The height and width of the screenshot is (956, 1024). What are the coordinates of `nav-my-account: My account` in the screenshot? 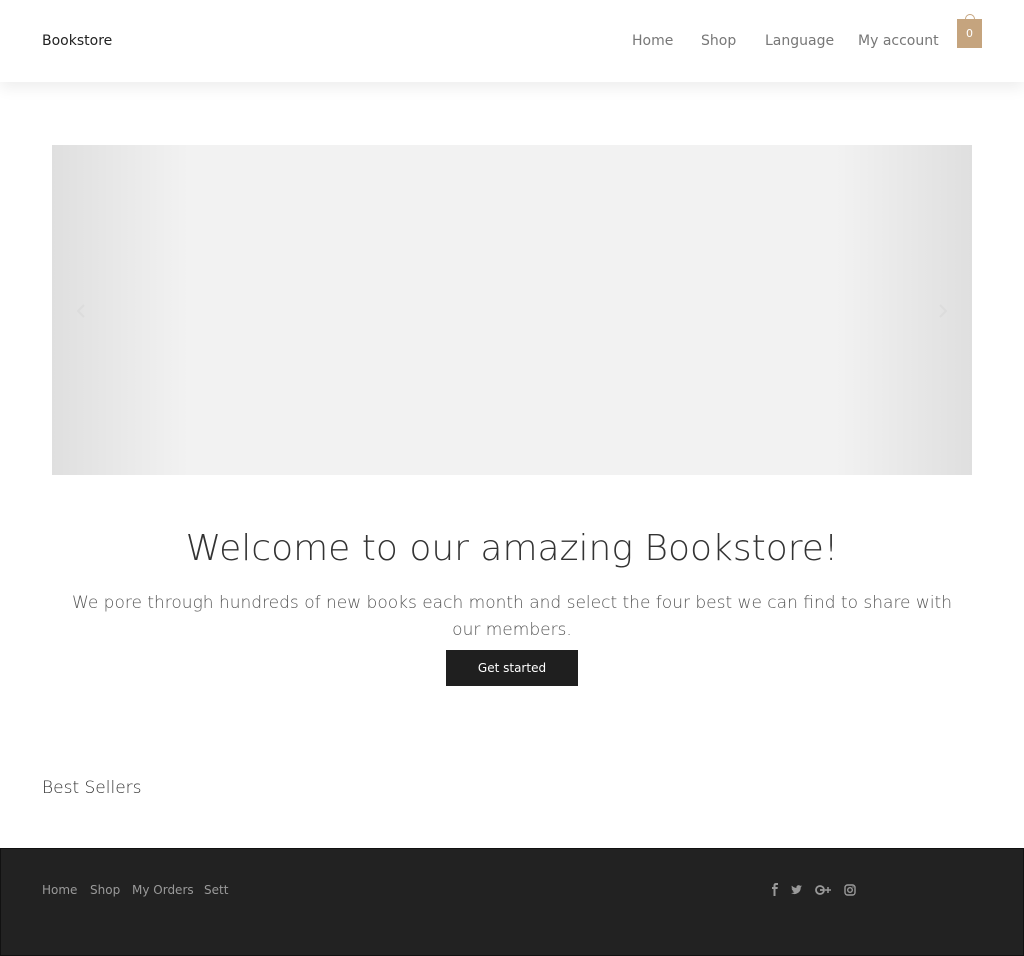 It's located at (898, 41).